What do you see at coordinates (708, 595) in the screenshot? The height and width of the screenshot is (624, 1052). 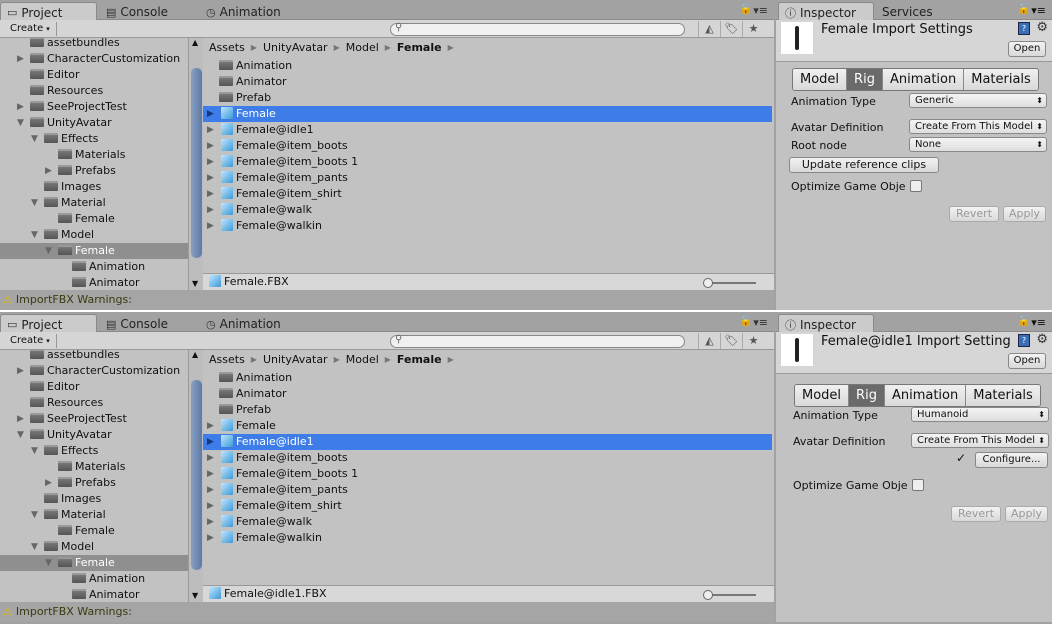 I see `slider-knob` at bounding box center [708, 595].